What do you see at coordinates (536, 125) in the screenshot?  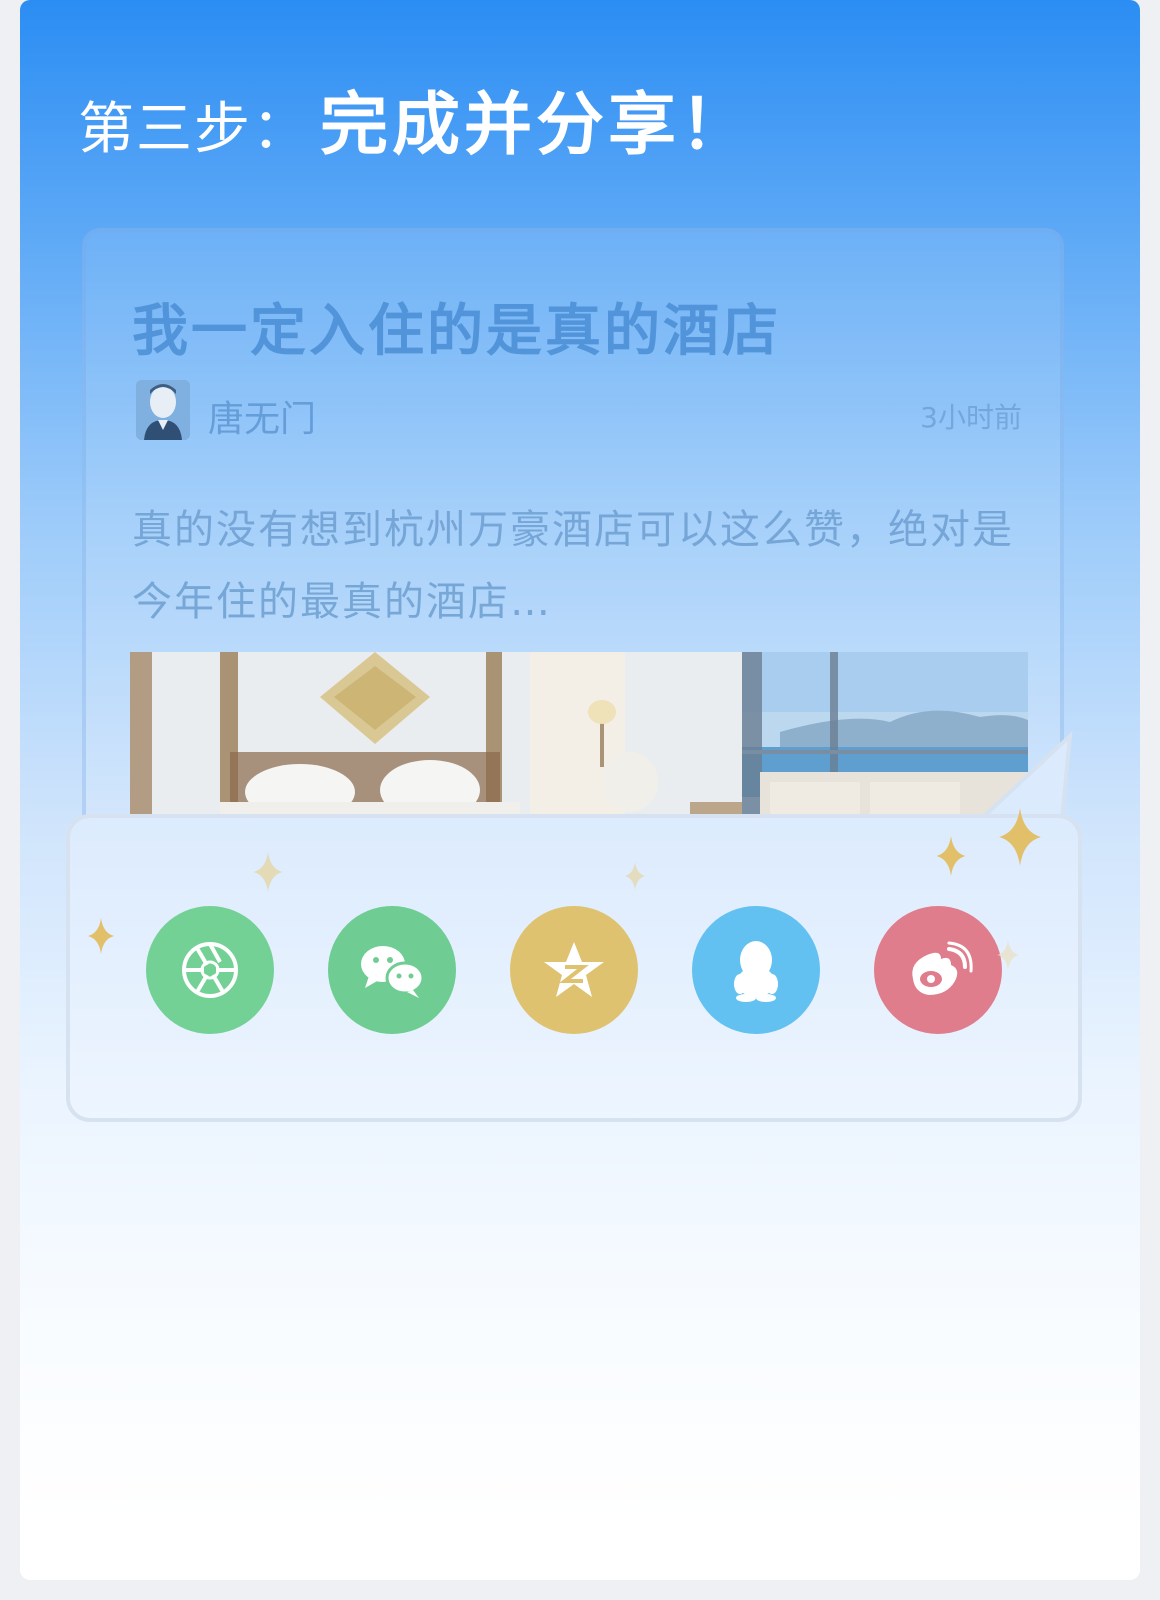 I see `step-title: 完成并分享！` at bounding box center [536, 125].